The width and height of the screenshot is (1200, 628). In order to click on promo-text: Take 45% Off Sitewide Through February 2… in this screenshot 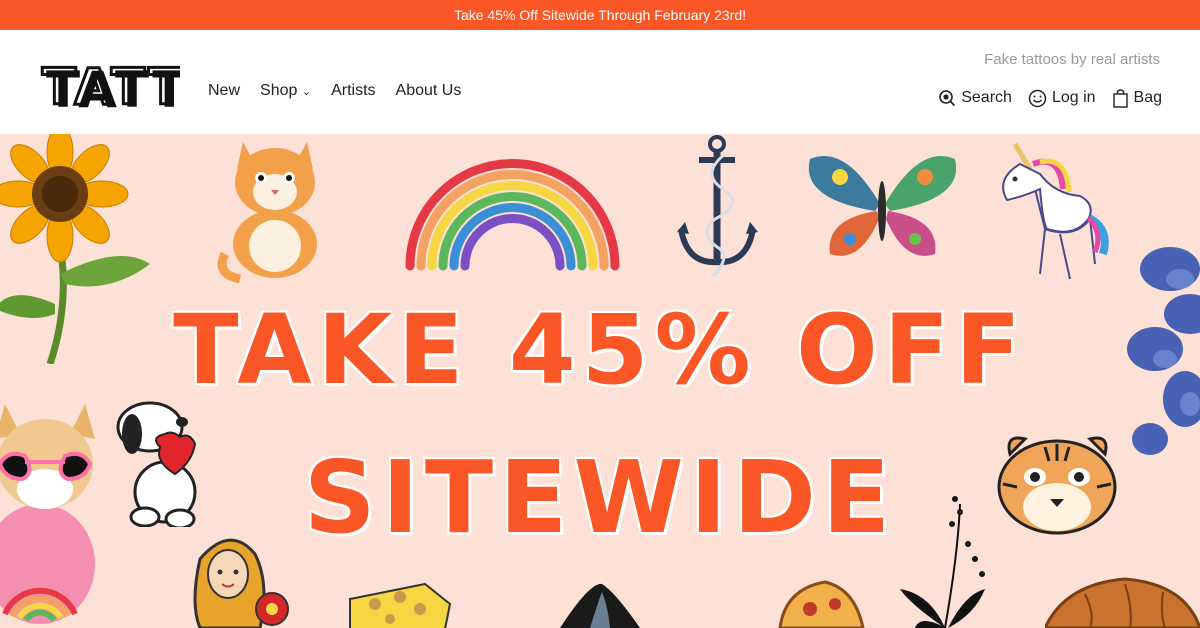, I will do `click(600, 15)`.